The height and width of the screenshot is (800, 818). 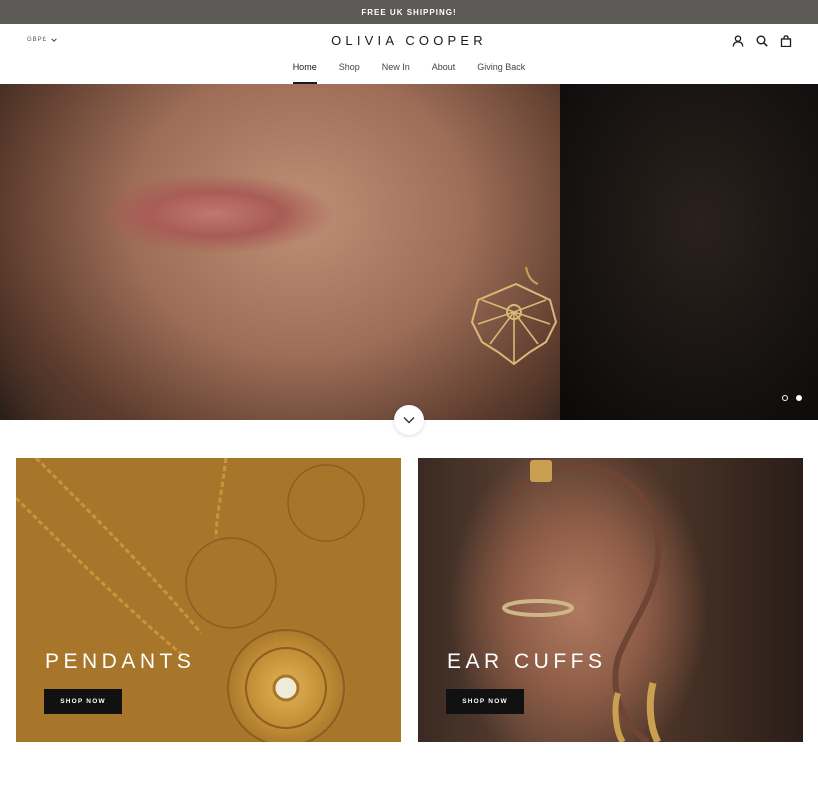 What do you see at coordinates (409, 40) in the screenshot?
I see `site-logo: OLIVIA COOPER` at bounding box center [409, 40].